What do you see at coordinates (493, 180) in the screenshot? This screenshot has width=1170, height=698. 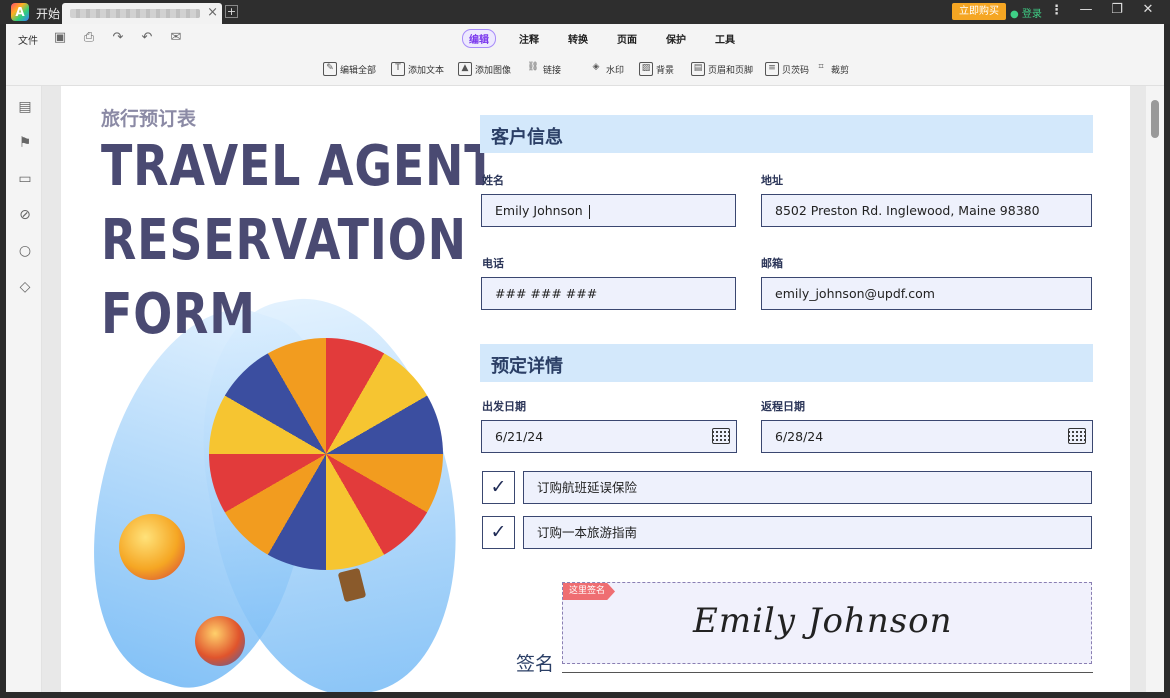 I see `name-label: 姓名` at bounding box center [493, 180].